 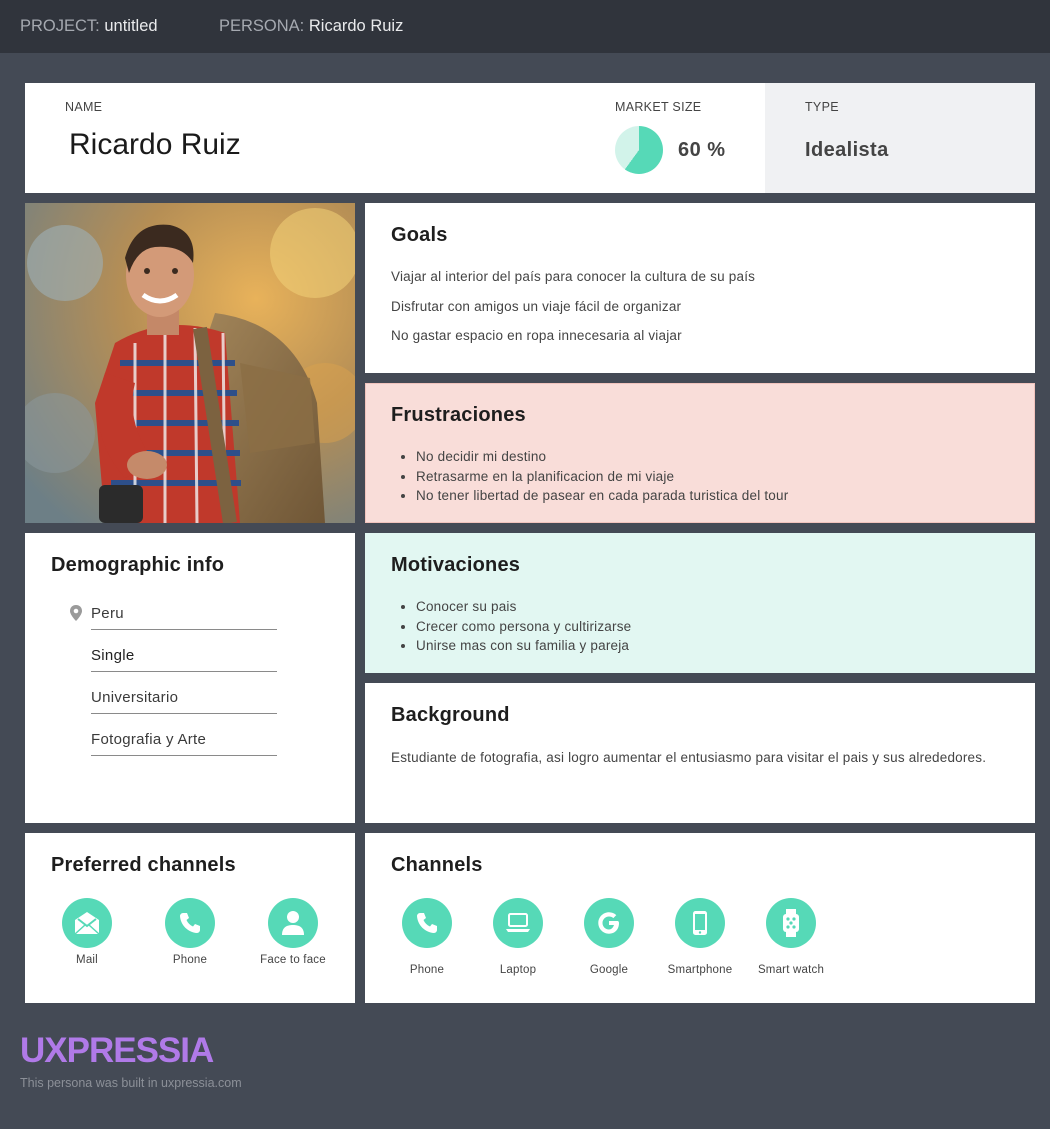 What do you see at coordinates (609, 970) in the screenshot?
I see `channel-label: Google` at bounding box center [609, 970].